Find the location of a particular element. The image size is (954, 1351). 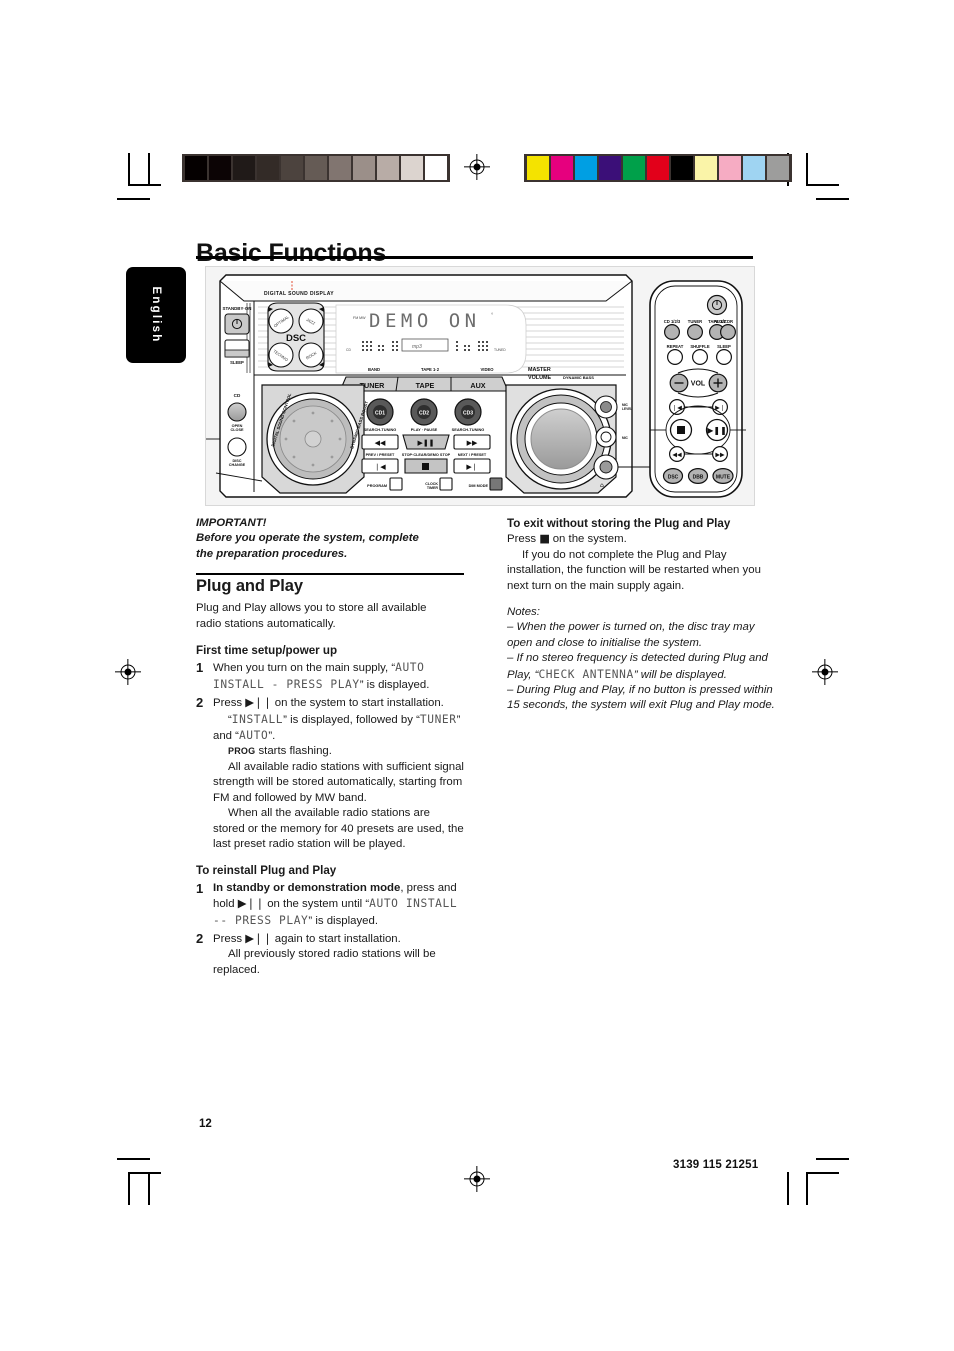

grayscale-control-strip is located at coordinates (316, 168).